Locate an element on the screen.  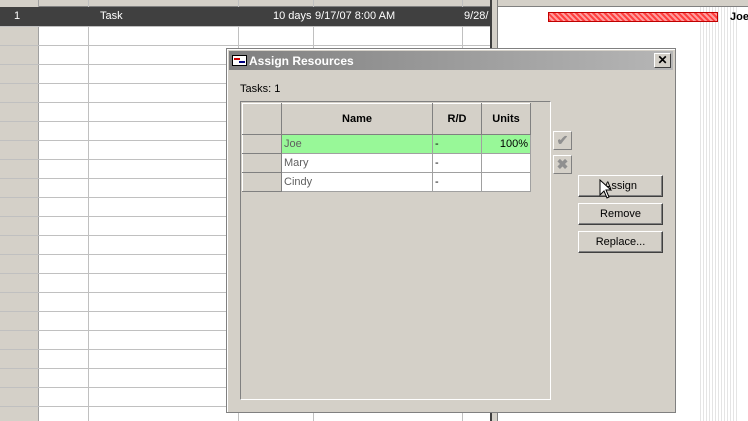
dialog-title: Assign Resources is located at coordinates (301, 61).